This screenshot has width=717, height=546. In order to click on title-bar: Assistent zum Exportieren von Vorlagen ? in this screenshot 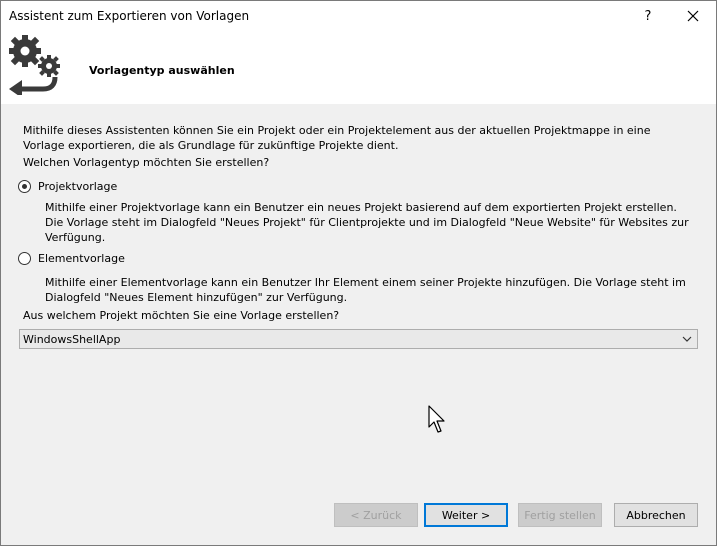, I will do `click(358, 16)`.